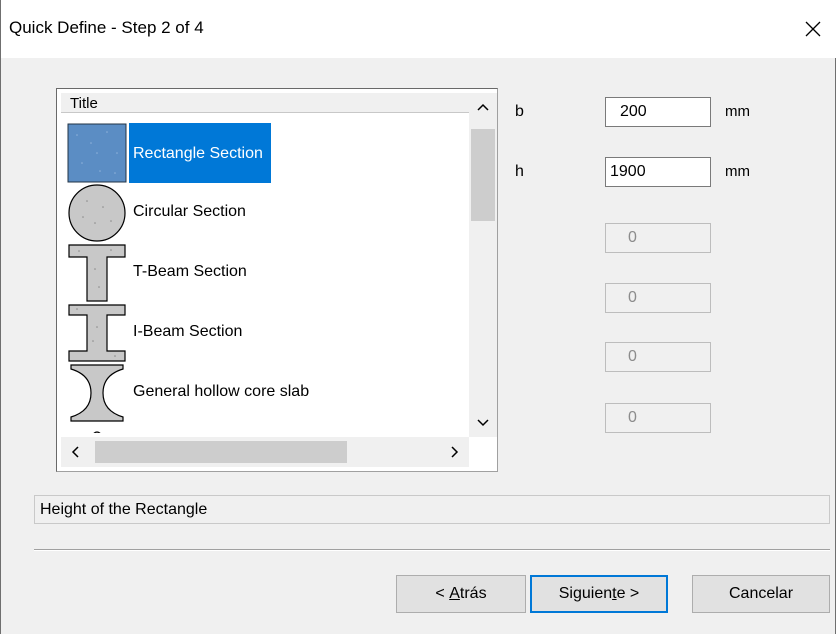 Image resolution: width=836 pixels, height=634 pixels. I want to click on list-item-label: Circular Section, so click(189, 211).